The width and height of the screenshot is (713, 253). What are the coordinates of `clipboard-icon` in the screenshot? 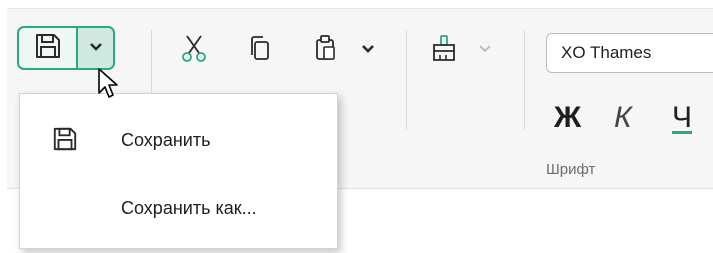 It's located at (326, 50).